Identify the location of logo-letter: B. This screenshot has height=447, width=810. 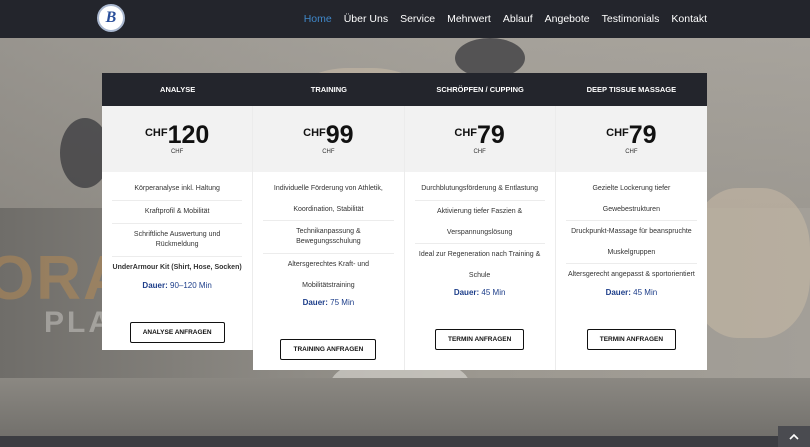
(111, 17).